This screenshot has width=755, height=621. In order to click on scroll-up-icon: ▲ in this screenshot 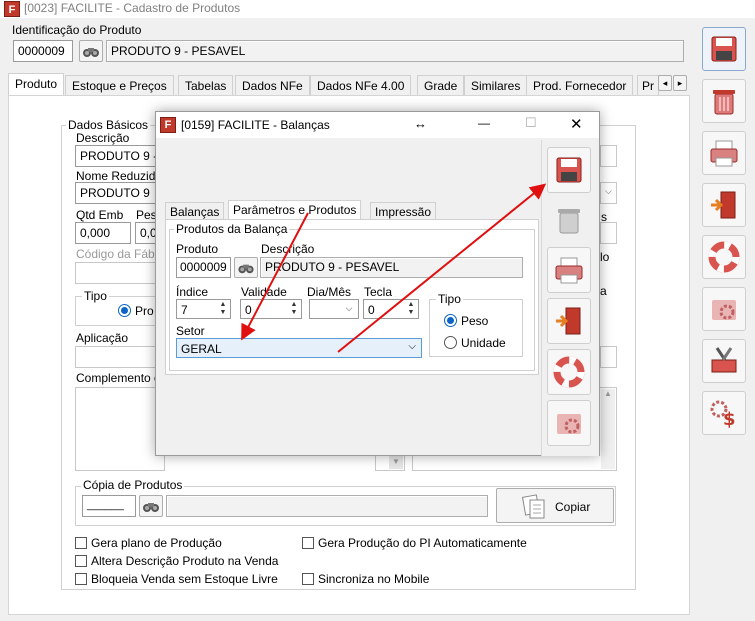, I will do `click(608, 393)`.